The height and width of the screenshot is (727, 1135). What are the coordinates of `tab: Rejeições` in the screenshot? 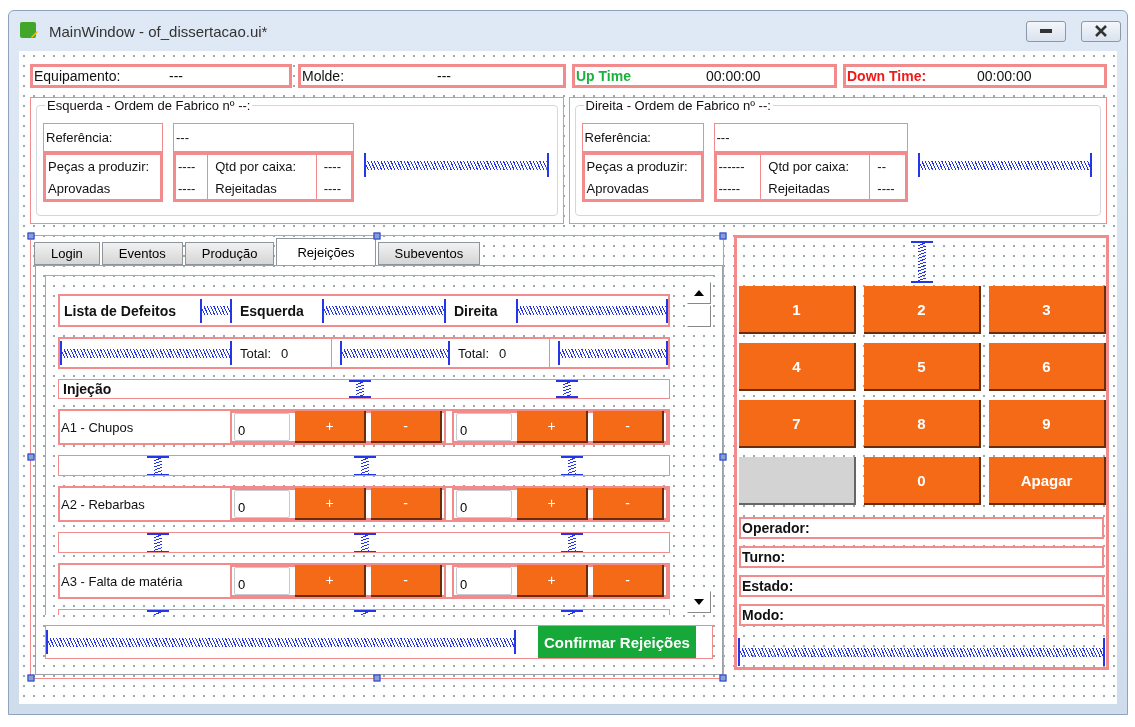 It's located at (326, 251).